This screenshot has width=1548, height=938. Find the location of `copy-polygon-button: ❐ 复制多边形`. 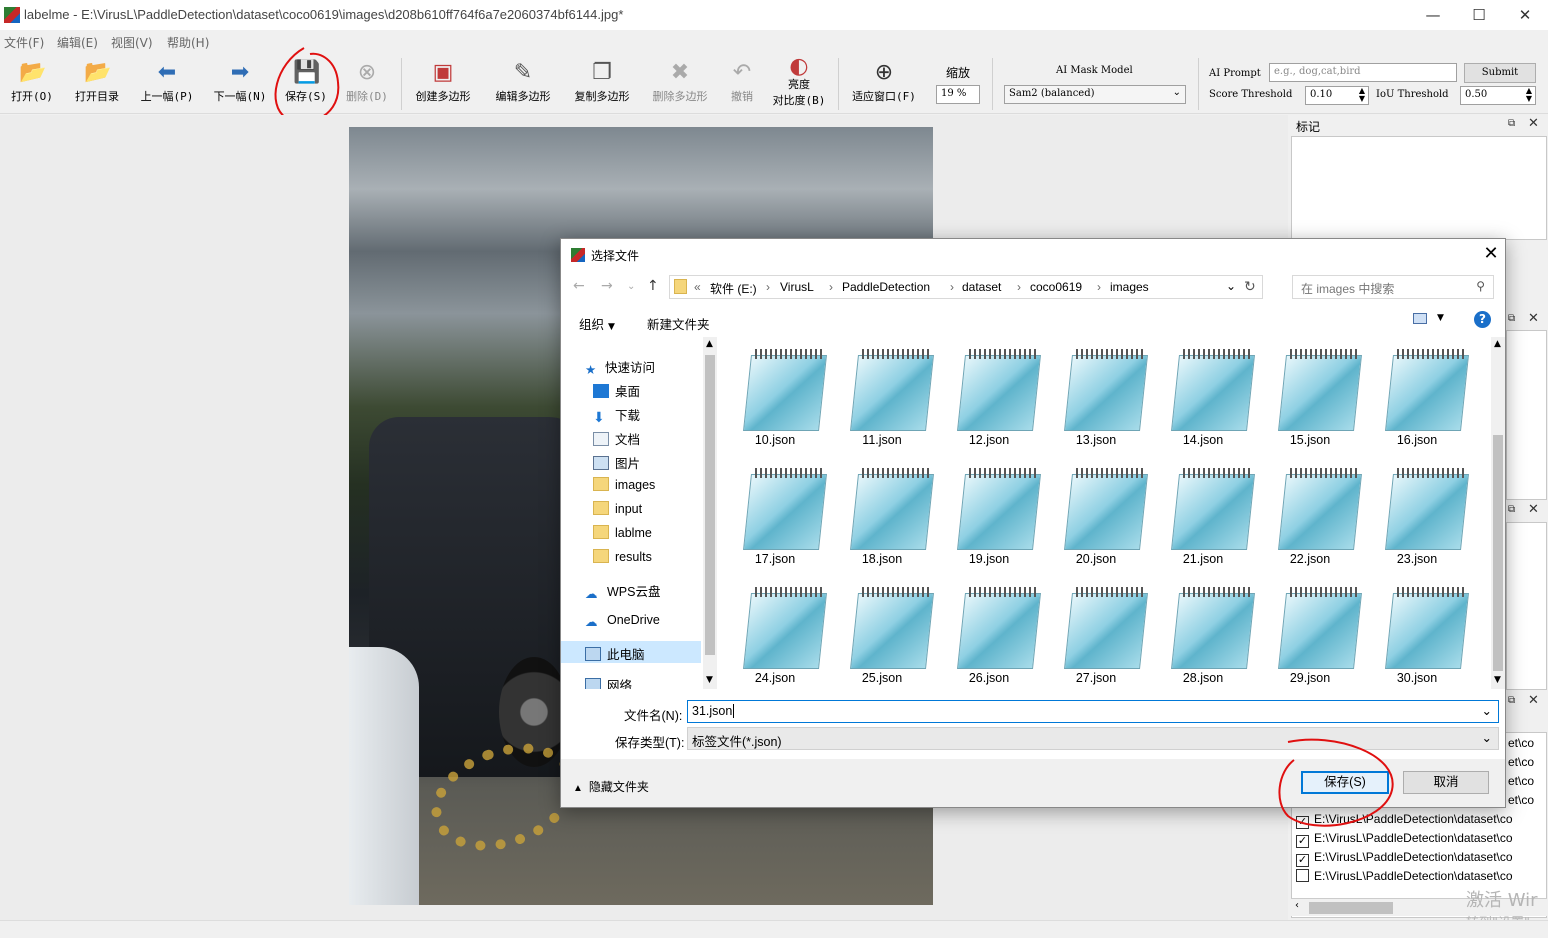

copy-polygon-button: ❐ 复制多边形 is located at coordinates (602, 86).